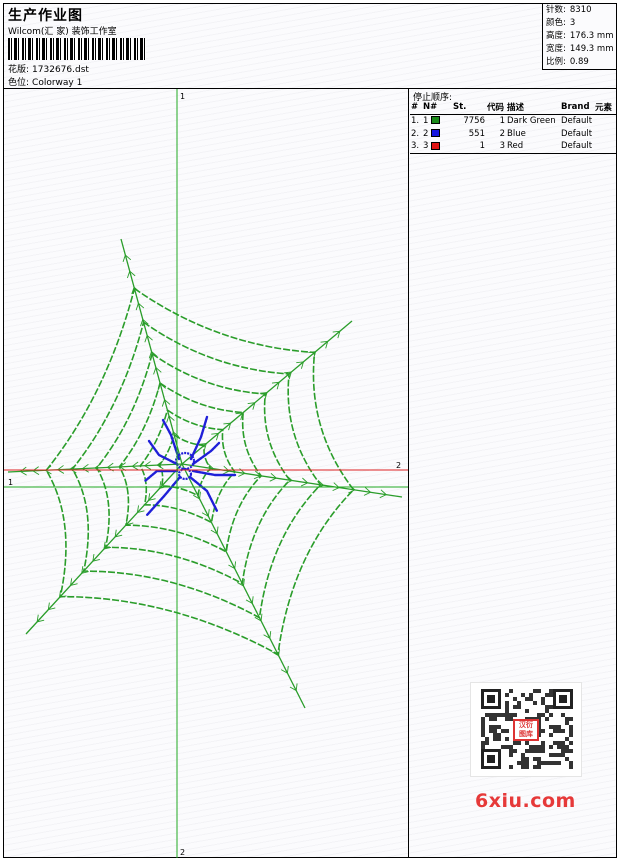 This screenshot has width=620, height=861. I want to click on row-code: 2, so click(502, 133).